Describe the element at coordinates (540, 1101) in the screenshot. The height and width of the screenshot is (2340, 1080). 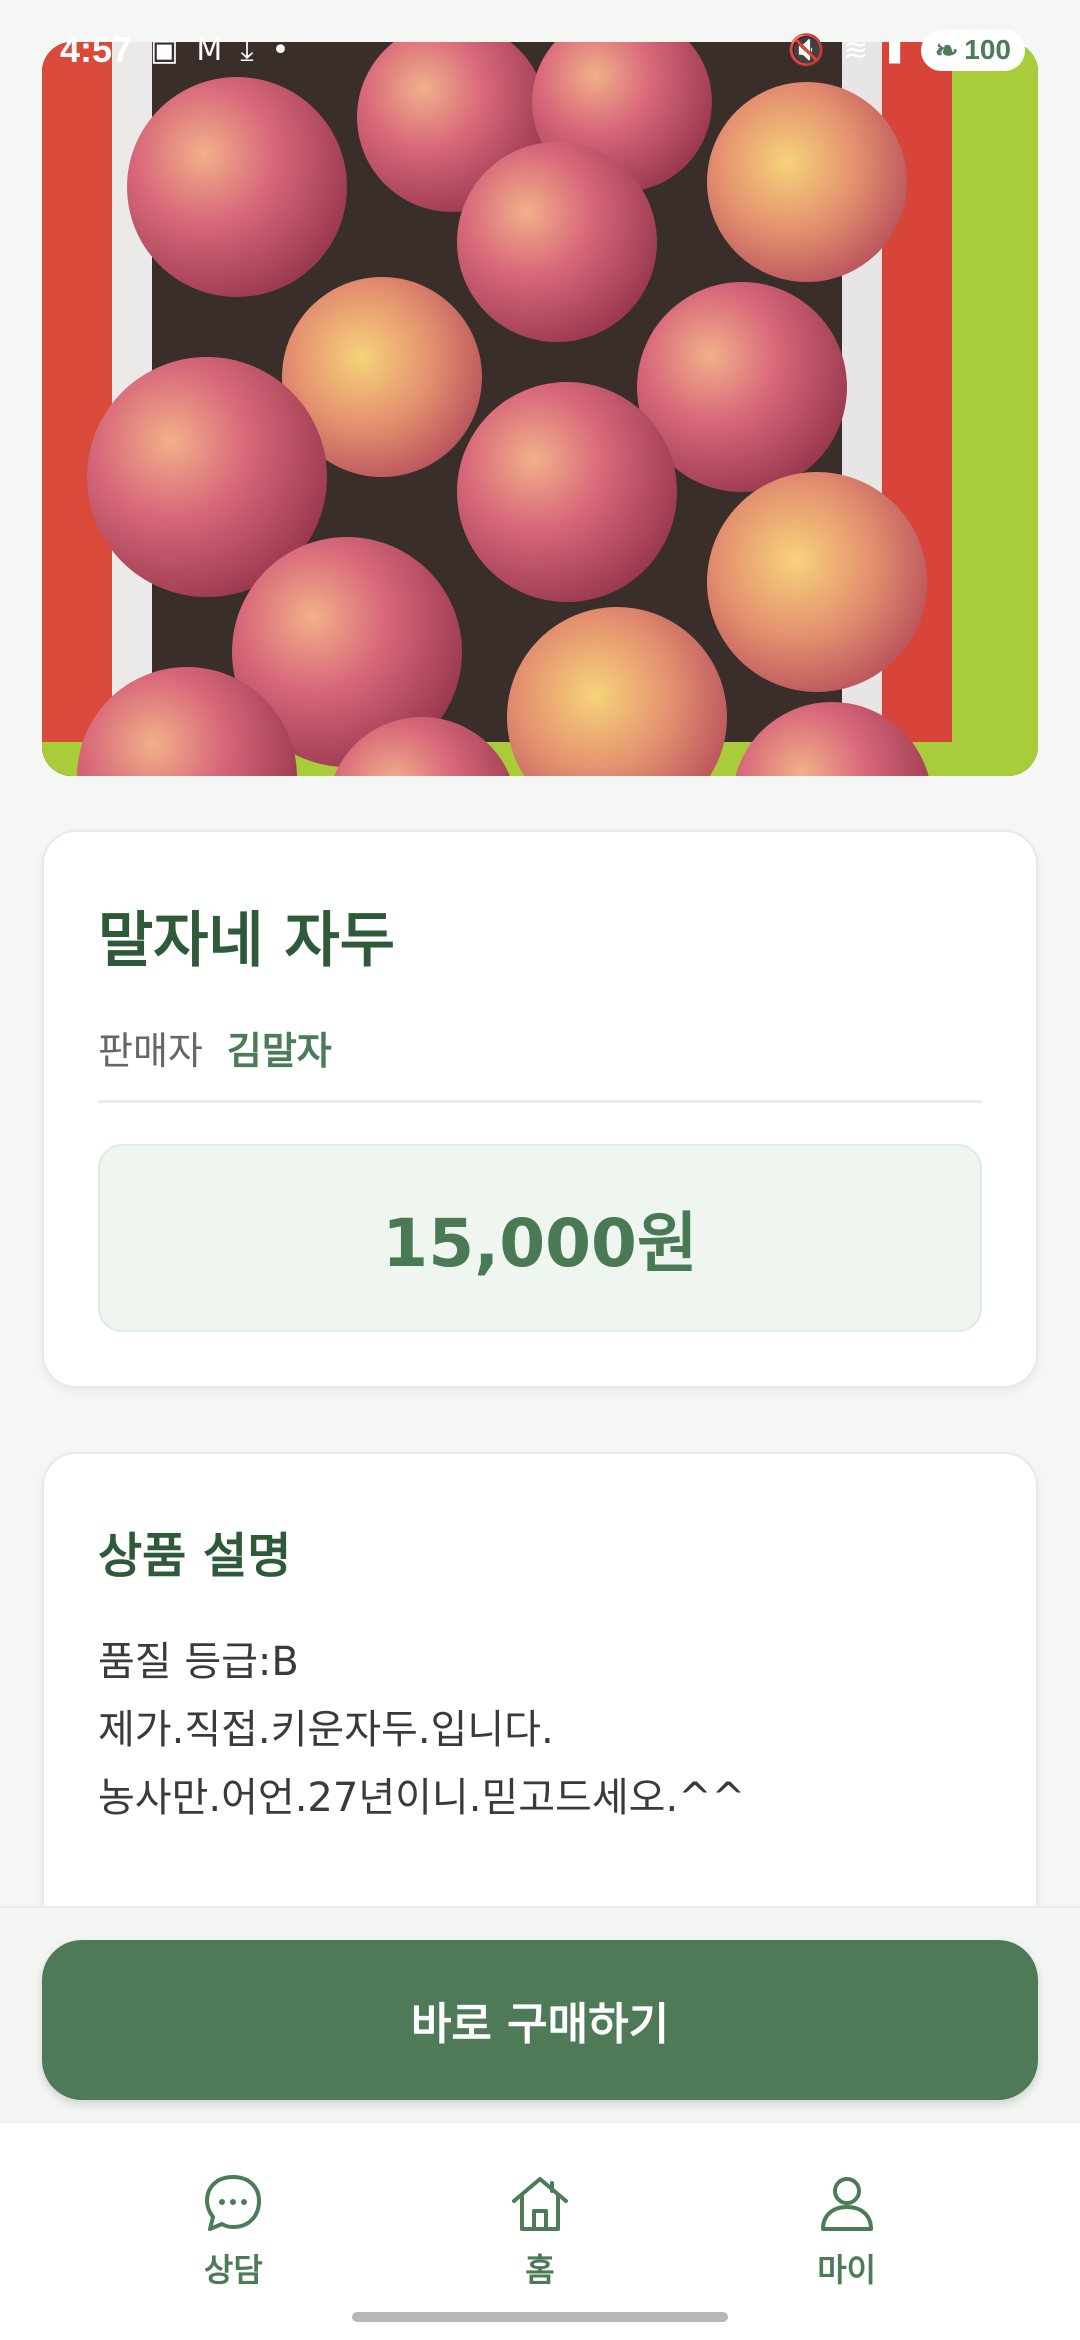
I see `divider` at that location.